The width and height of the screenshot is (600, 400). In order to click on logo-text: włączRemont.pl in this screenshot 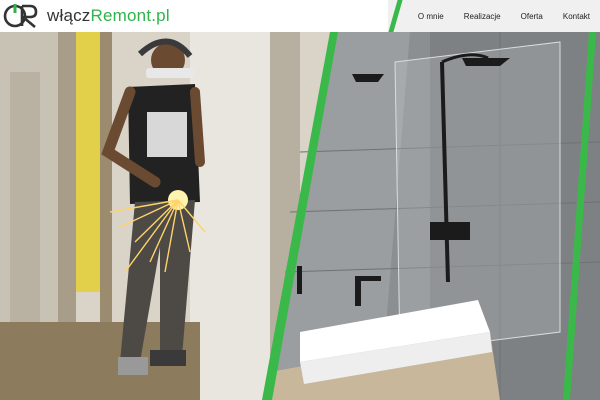, I will do `click(108, 15)`.